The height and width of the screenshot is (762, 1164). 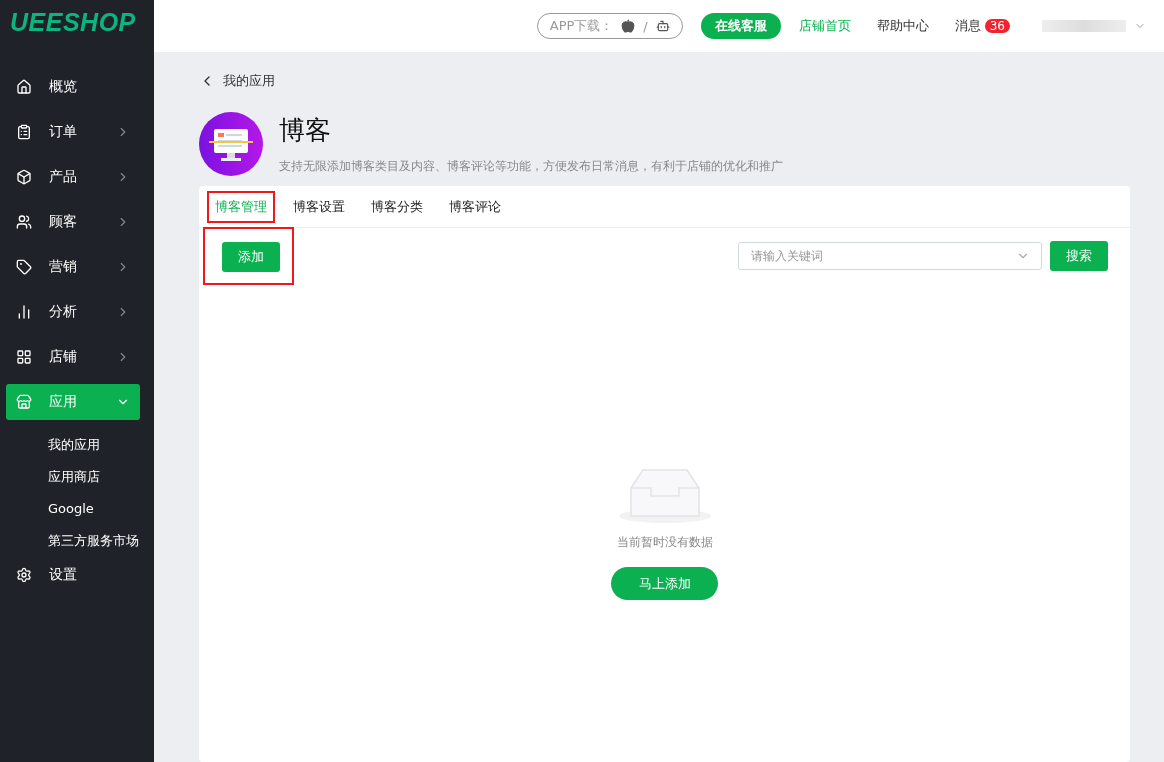 What do you see at coordinates (664, 495) in the screenshot?
I see `empty-inbox-icon` at bounding box center [664, 495].